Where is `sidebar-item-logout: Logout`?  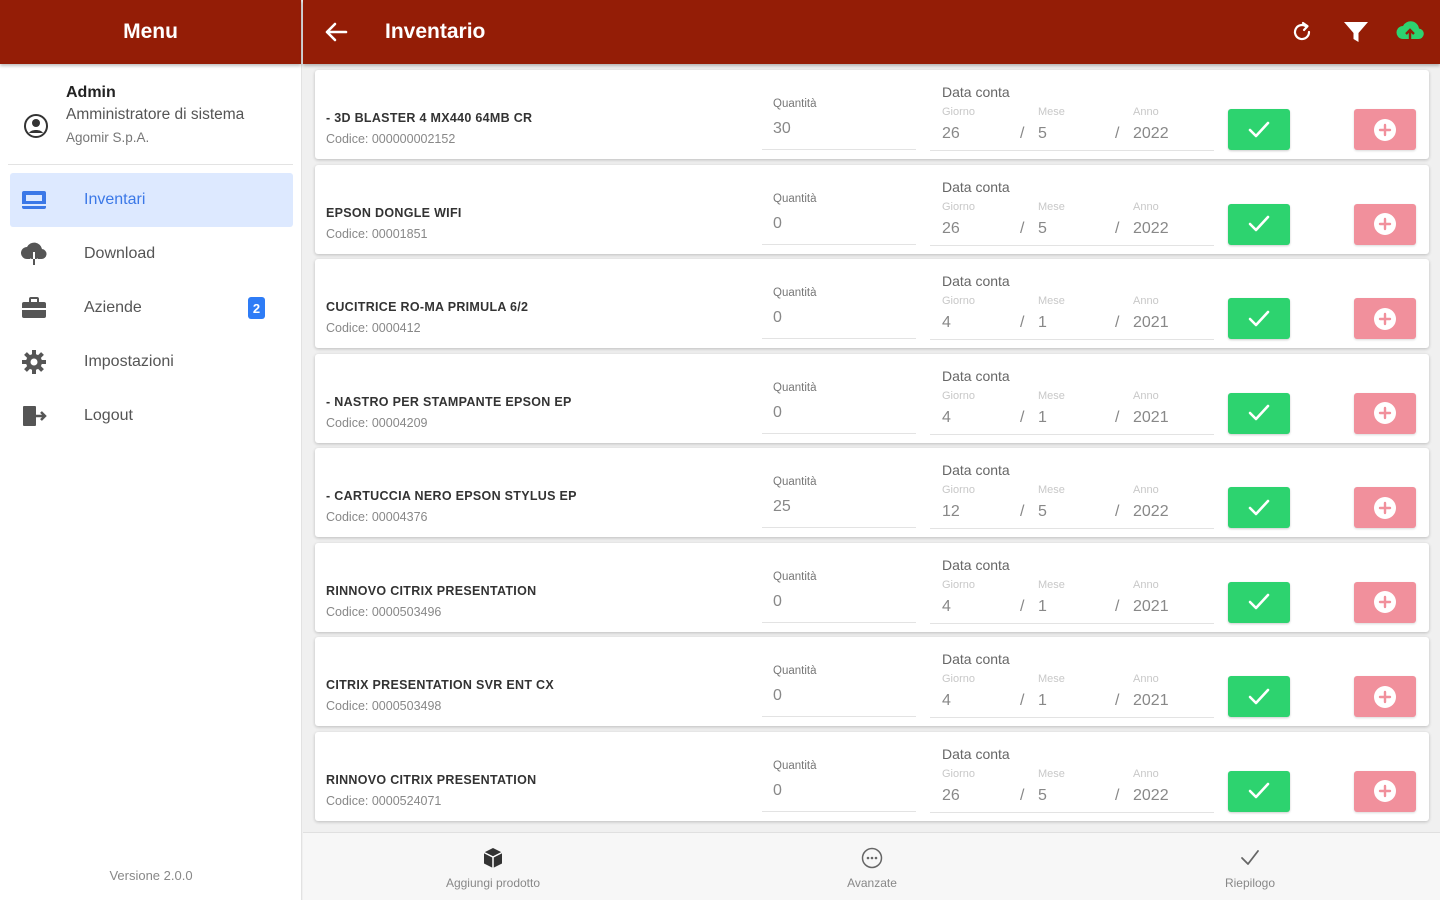 sidebar-item-logout: Logout is located at coordinates (151, 416).